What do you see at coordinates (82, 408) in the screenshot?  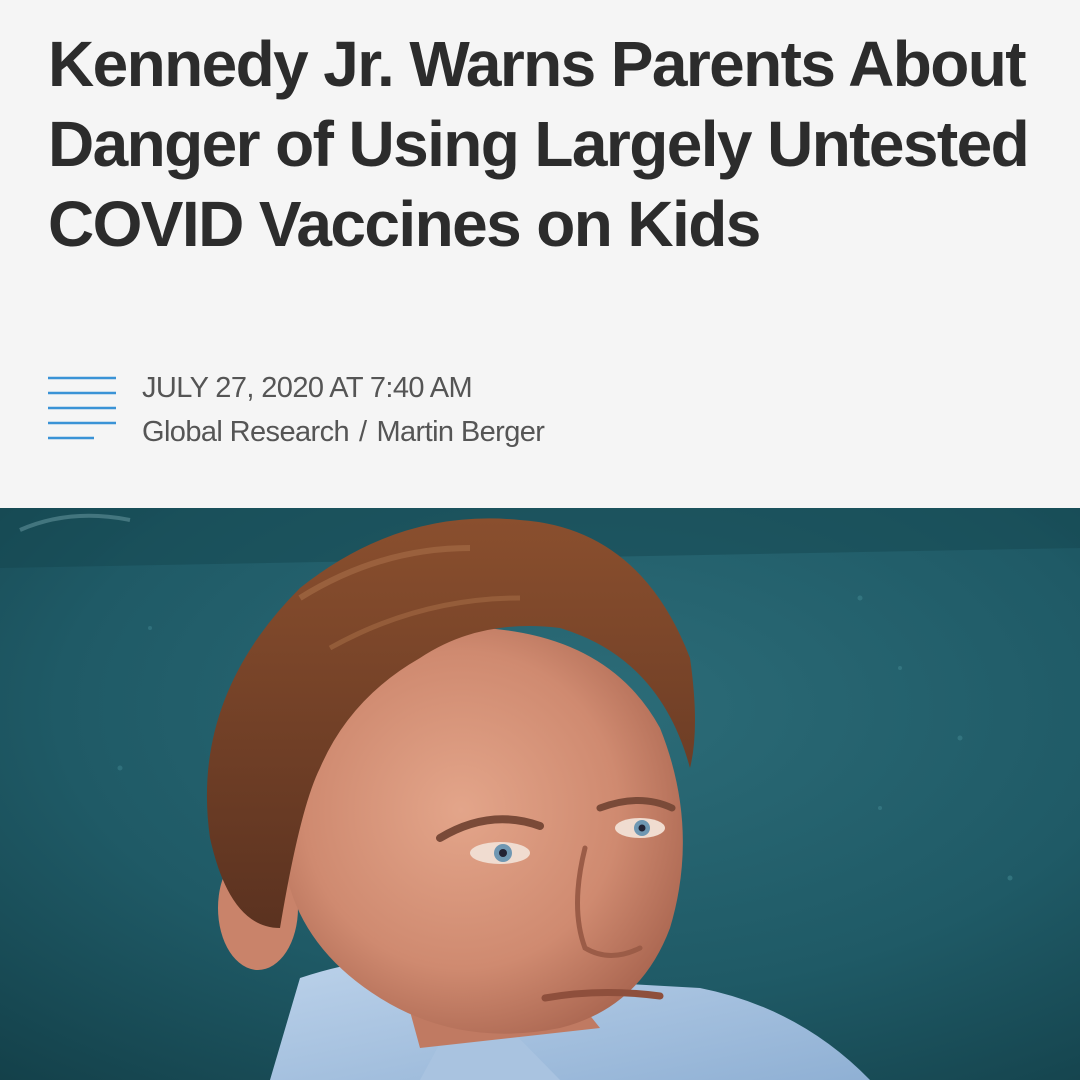 I see `lines-icon` at bounding box center [82, 408].